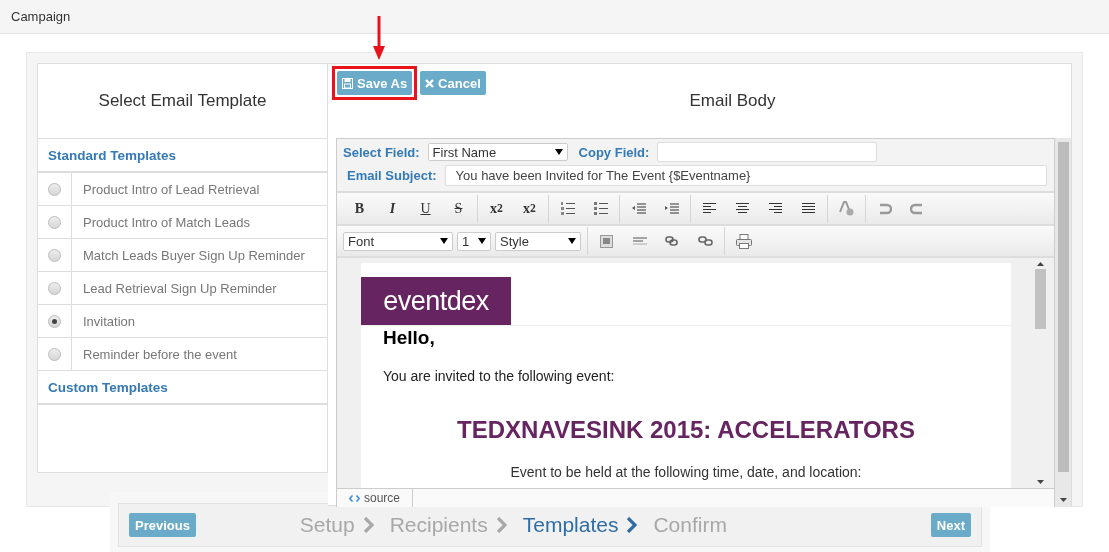  Describe the element at coordinates (182, 255) in the screenshot. I see `template-item: Match Leads Buyer Sign Up Reminder` at that location.